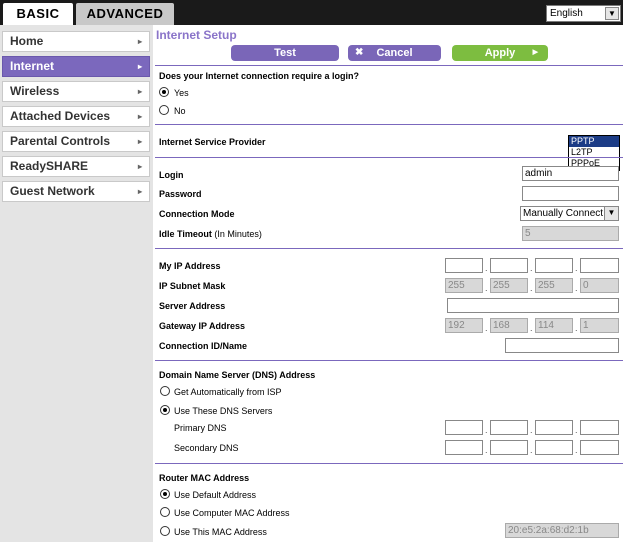 The image size is (623, 542). I want to click on radio-login-yes-label: Yes, so click(181, 93).